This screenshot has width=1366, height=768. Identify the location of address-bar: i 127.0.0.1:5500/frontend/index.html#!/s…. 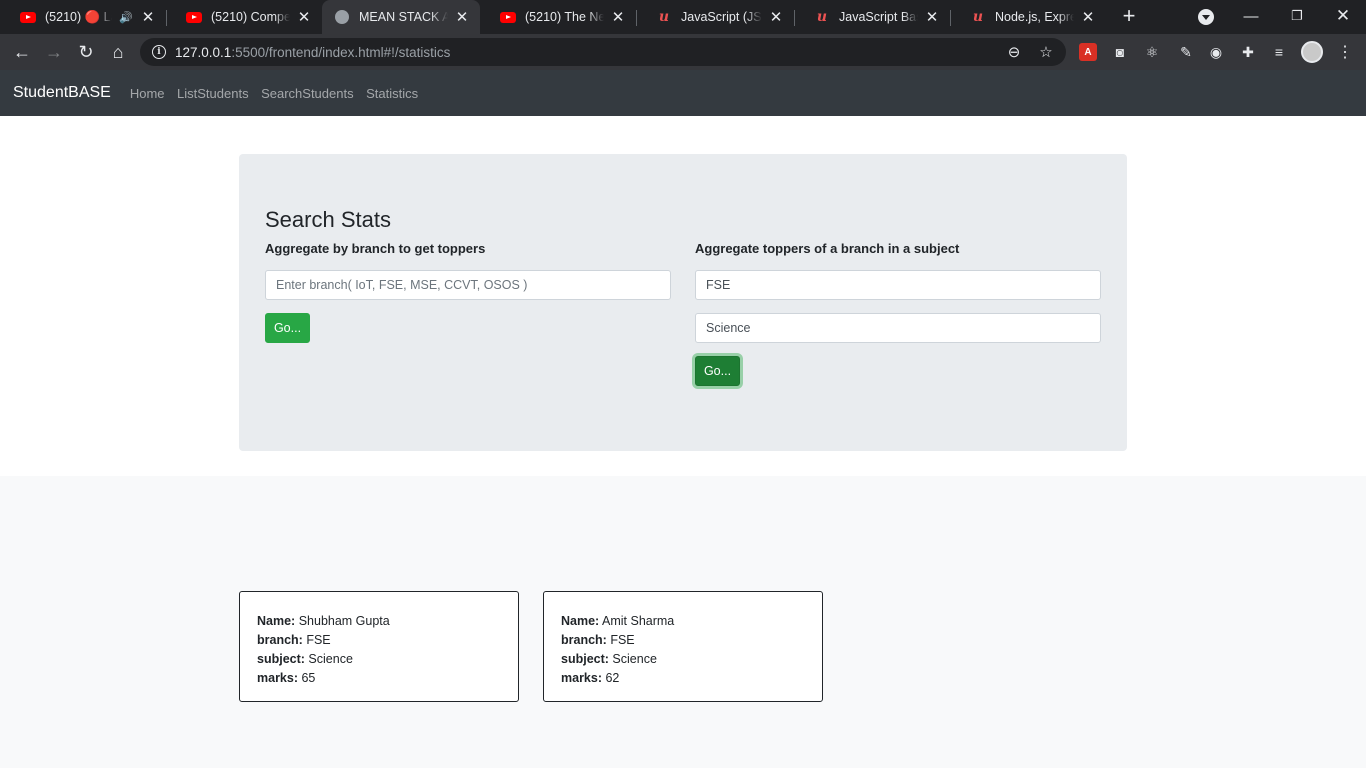
(603, 52).